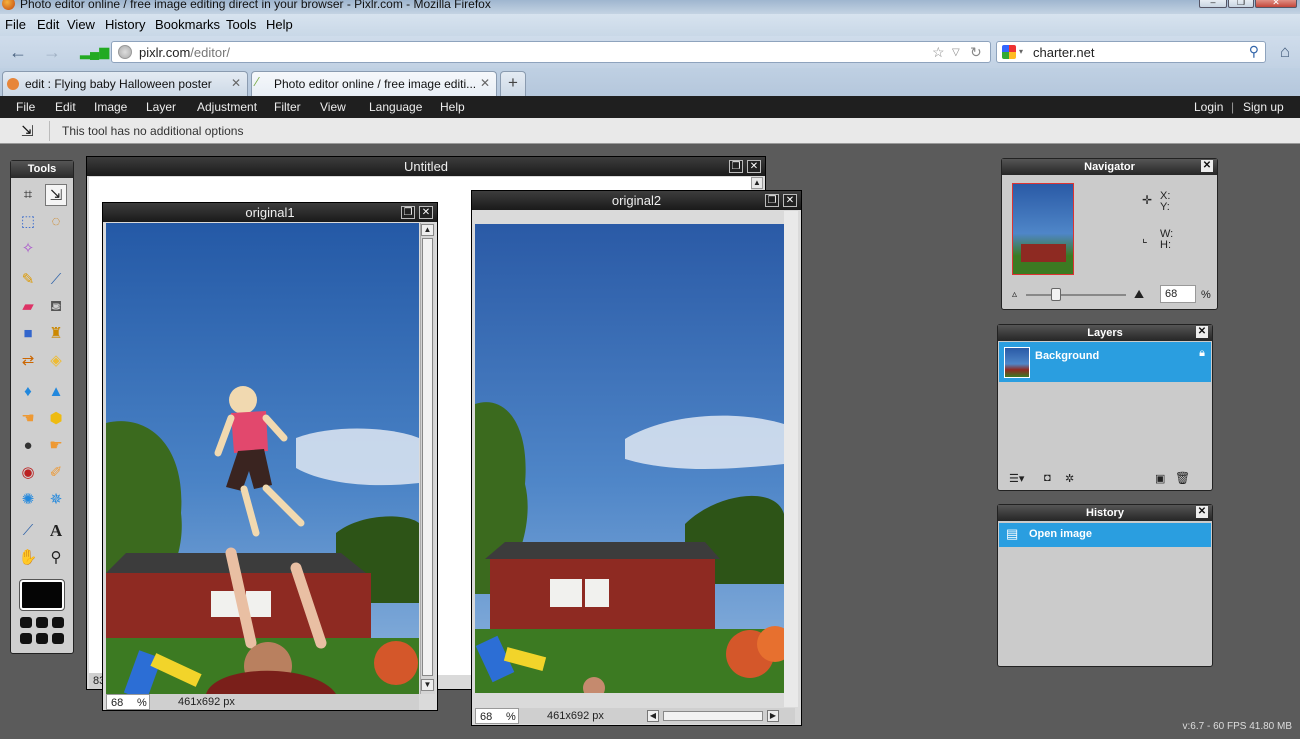  What do you see at coordinates (1069, 478) in the screenshot?
I see `layer-styles-icon: ✲` at bounding box center [1069, 478].